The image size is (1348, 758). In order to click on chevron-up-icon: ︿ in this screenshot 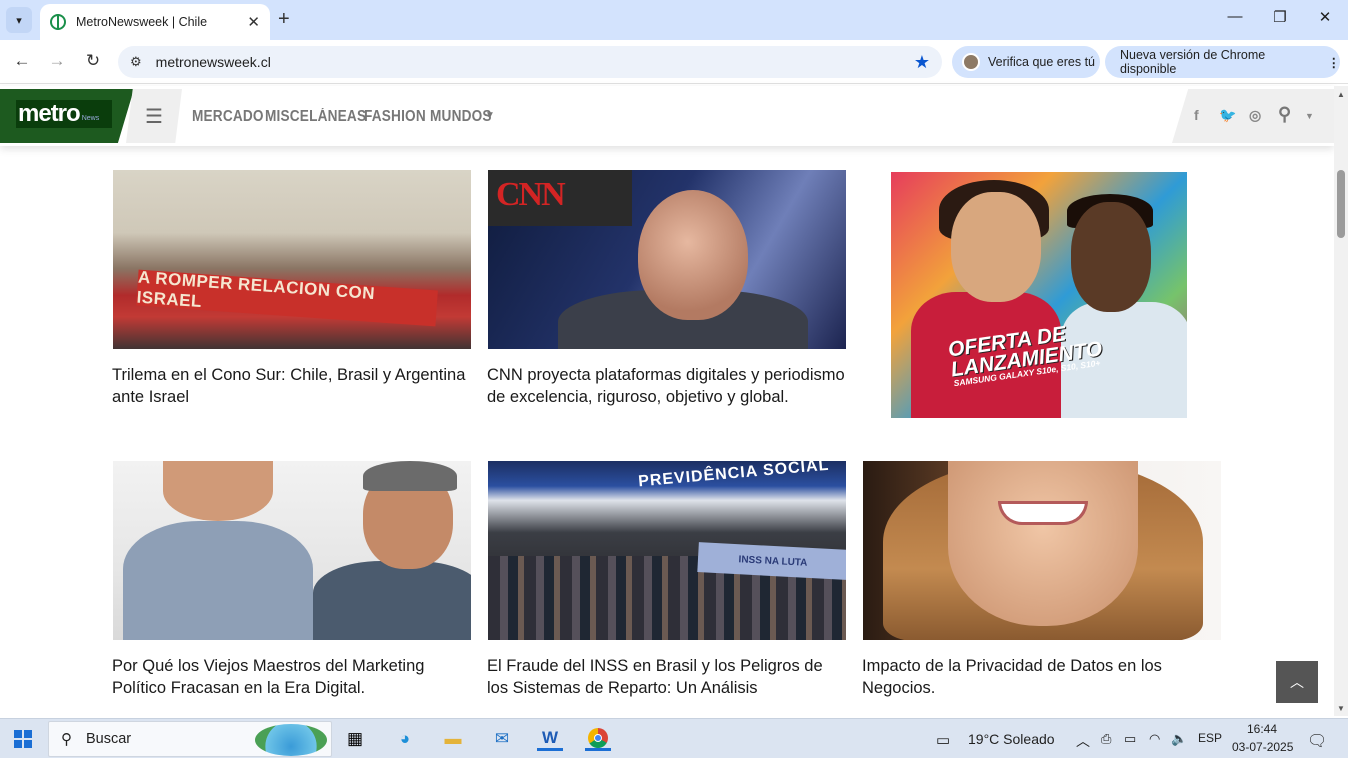, I will do `click(1297, 682)`.